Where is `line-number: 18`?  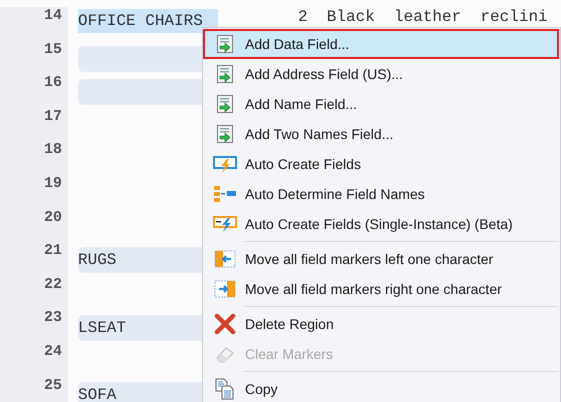
line-number: 18 is located at coordinates (34, 158).